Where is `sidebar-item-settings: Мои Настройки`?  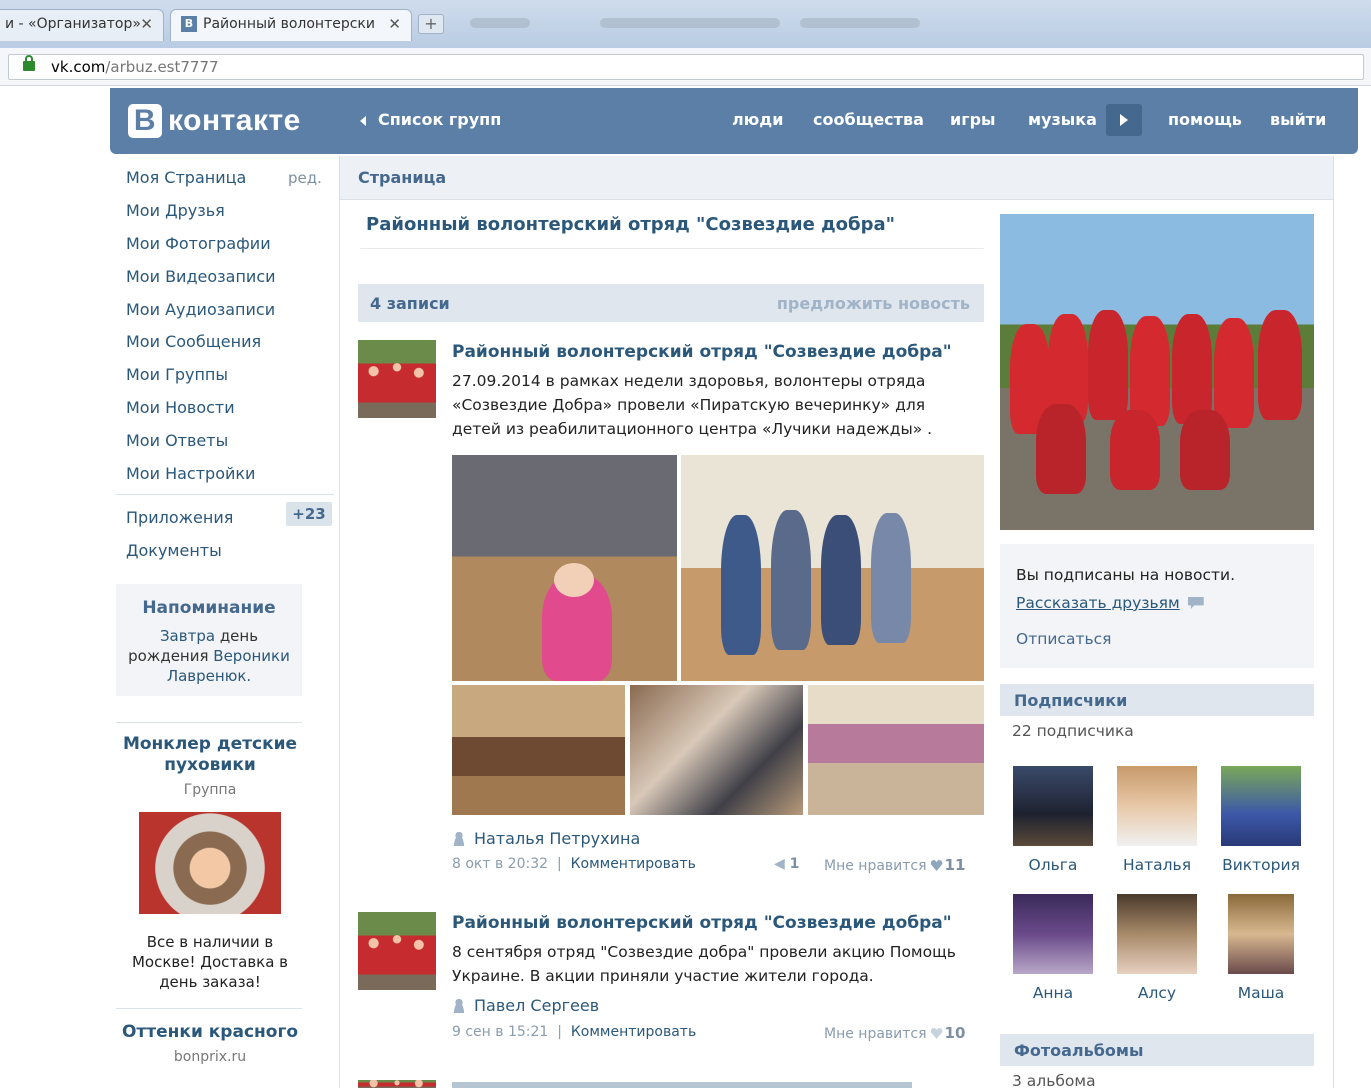
sidebar-item-settings: Мои Настройки is located at coordinates (190, 473).